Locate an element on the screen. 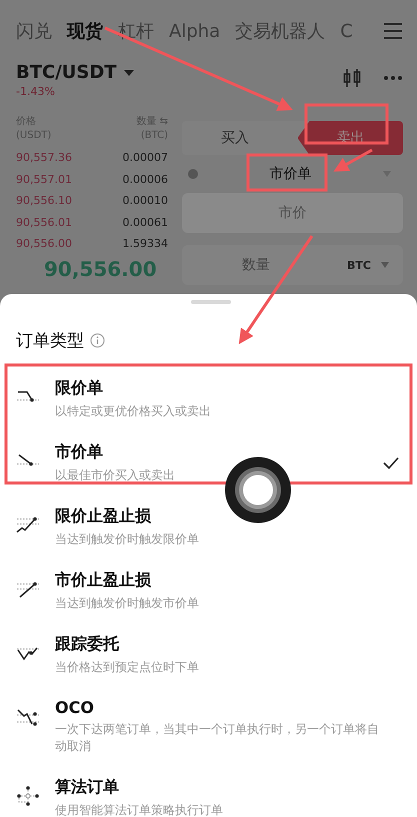 The width and height of the screenshot is (417, 817). ask-price: 90,557.01 is located at coordinates (44, 179).